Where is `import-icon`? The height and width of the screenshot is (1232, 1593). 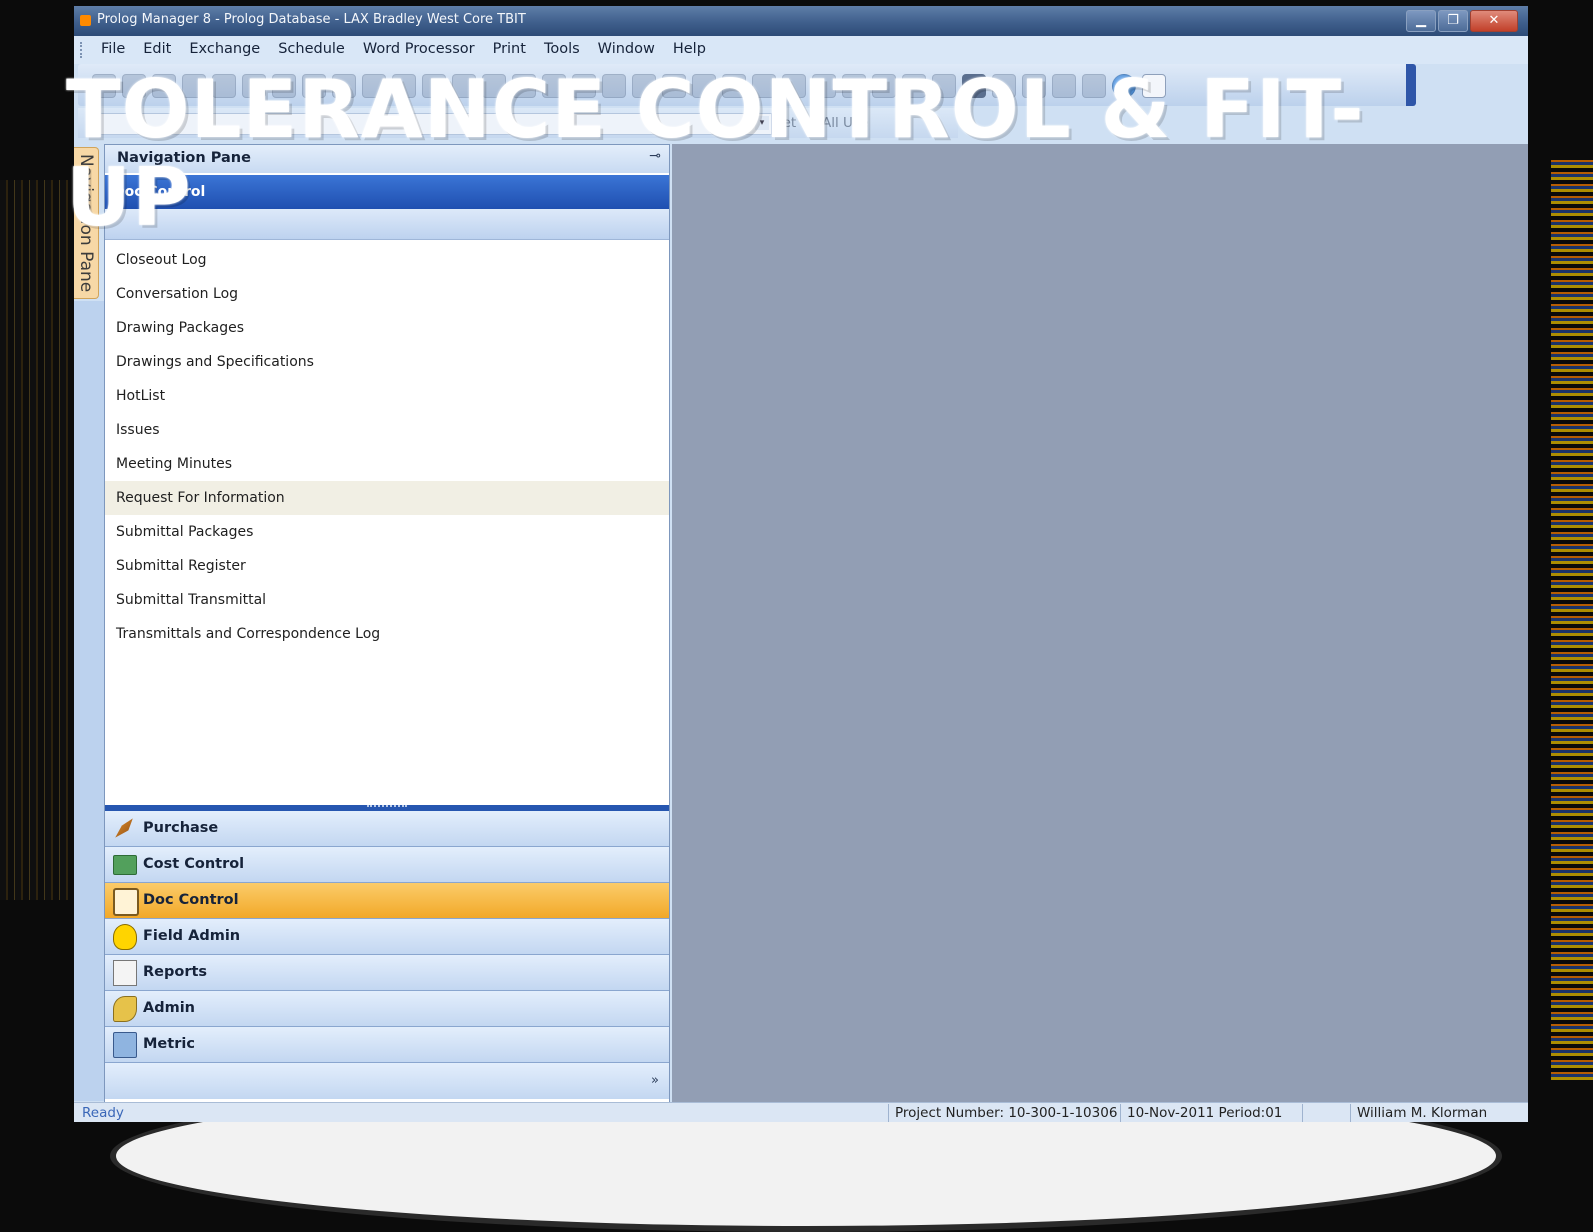 import-icon is located at coordinates (824, 86).